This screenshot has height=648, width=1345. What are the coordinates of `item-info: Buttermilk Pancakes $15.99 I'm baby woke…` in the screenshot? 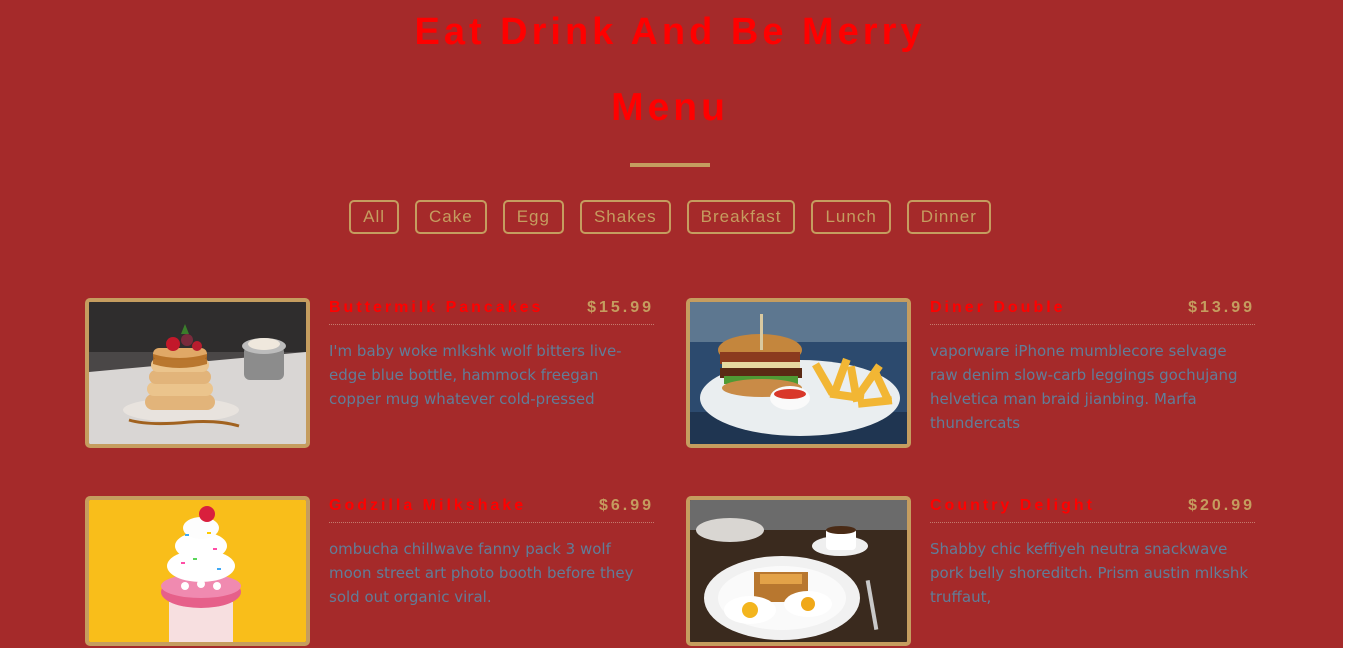 It's located at (491, 354).